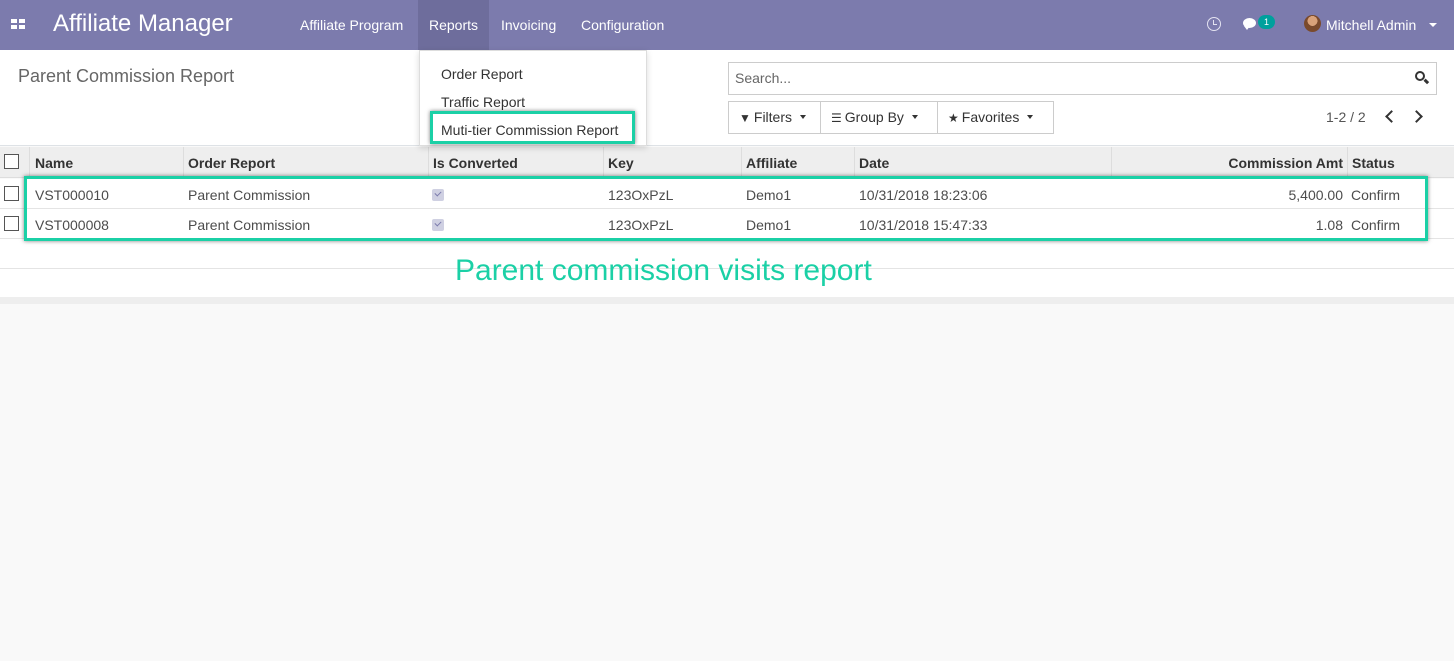 Image resolution: width=1454 pixels, height=661 pixels. What do you see at coordinates (1214, 24) in the screenshot?
I see `activity-clock-icon` at bounding box center [1214, 24].